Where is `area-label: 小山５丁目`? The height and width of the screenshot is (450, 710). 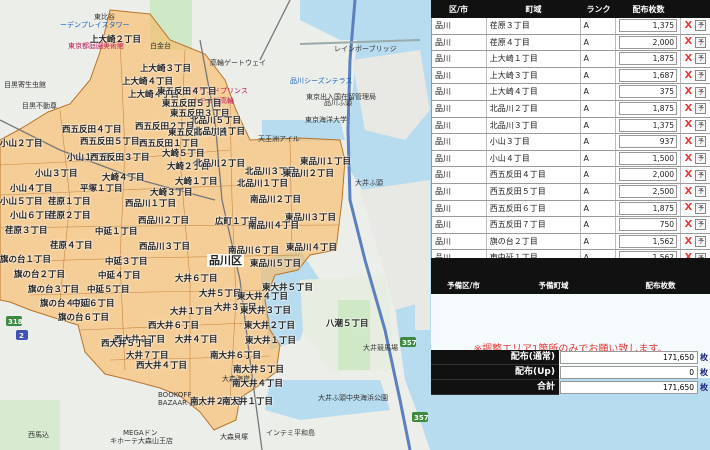
area-label: 小山５丁目 is located at coordinates (21, 202).